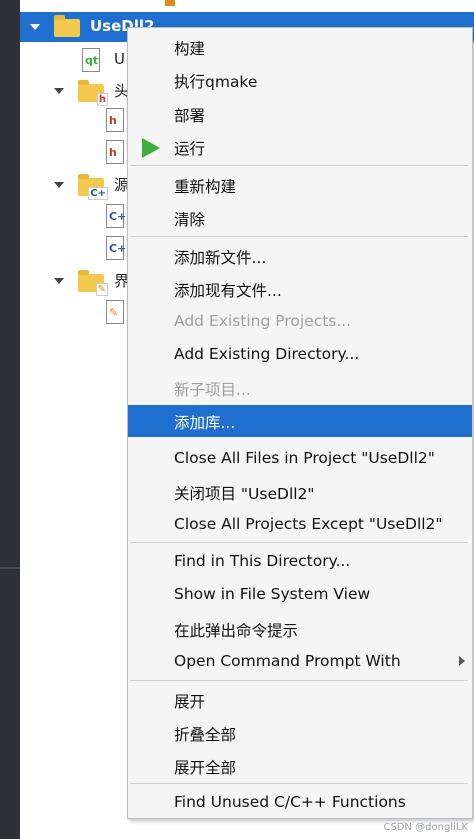  What do you see at coordinates (300, 47) in the screenshot?
I see `menu-item-build: 构建` at bounding box center [300, 47].